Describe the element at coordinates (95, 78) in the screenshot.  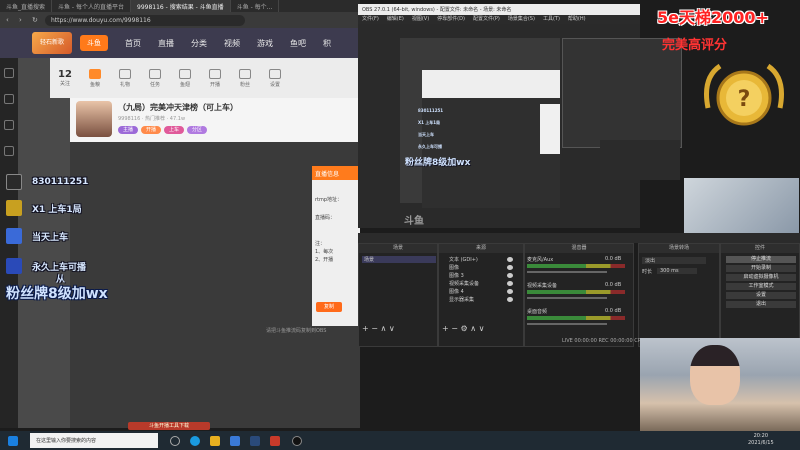
I see `tool-fishfood: 鱼粮` at that location.